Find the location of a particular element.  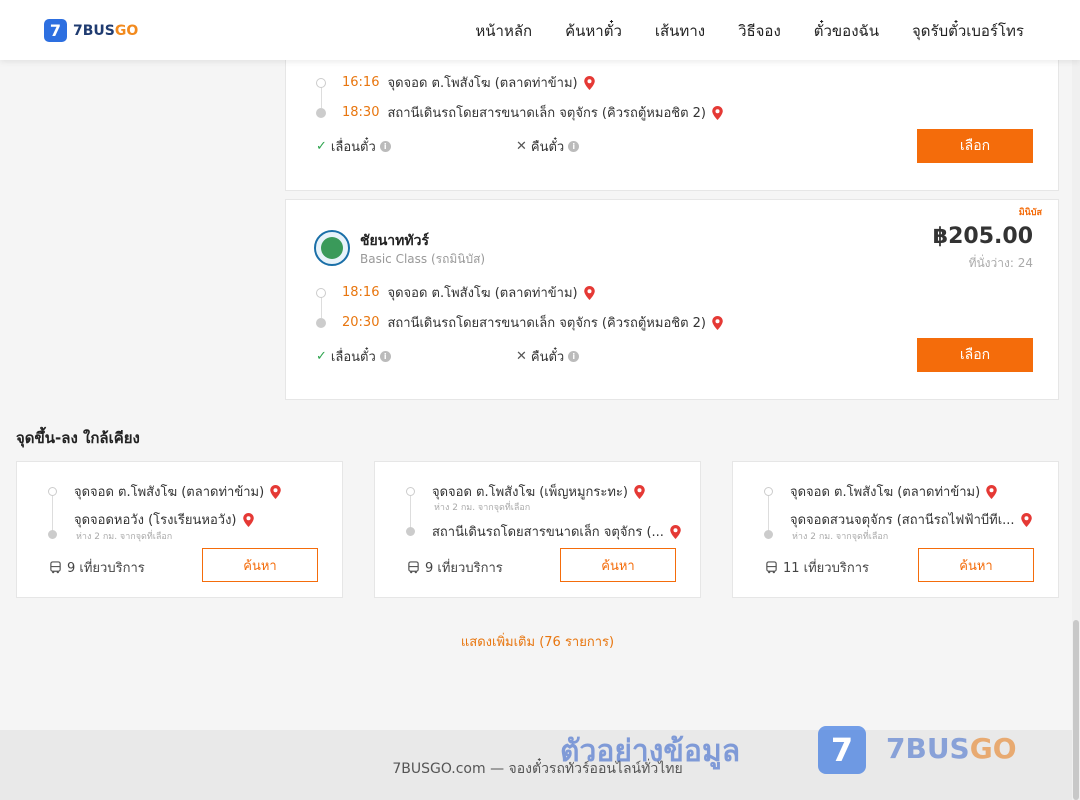

depart-time: 18:16 is located at coordinates (361, 292).